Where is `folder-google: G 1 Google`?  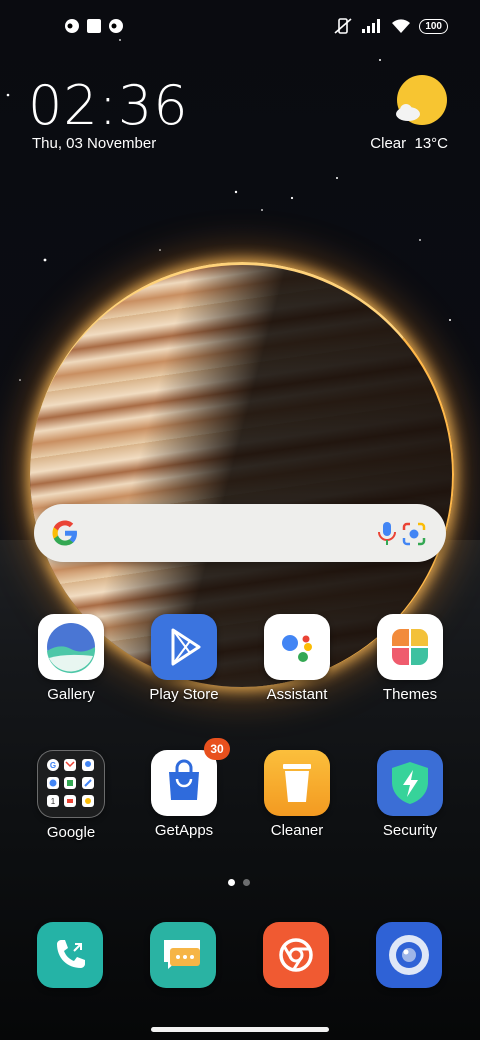
folder-google: G 1 Google is located at coordinates (71, 795).